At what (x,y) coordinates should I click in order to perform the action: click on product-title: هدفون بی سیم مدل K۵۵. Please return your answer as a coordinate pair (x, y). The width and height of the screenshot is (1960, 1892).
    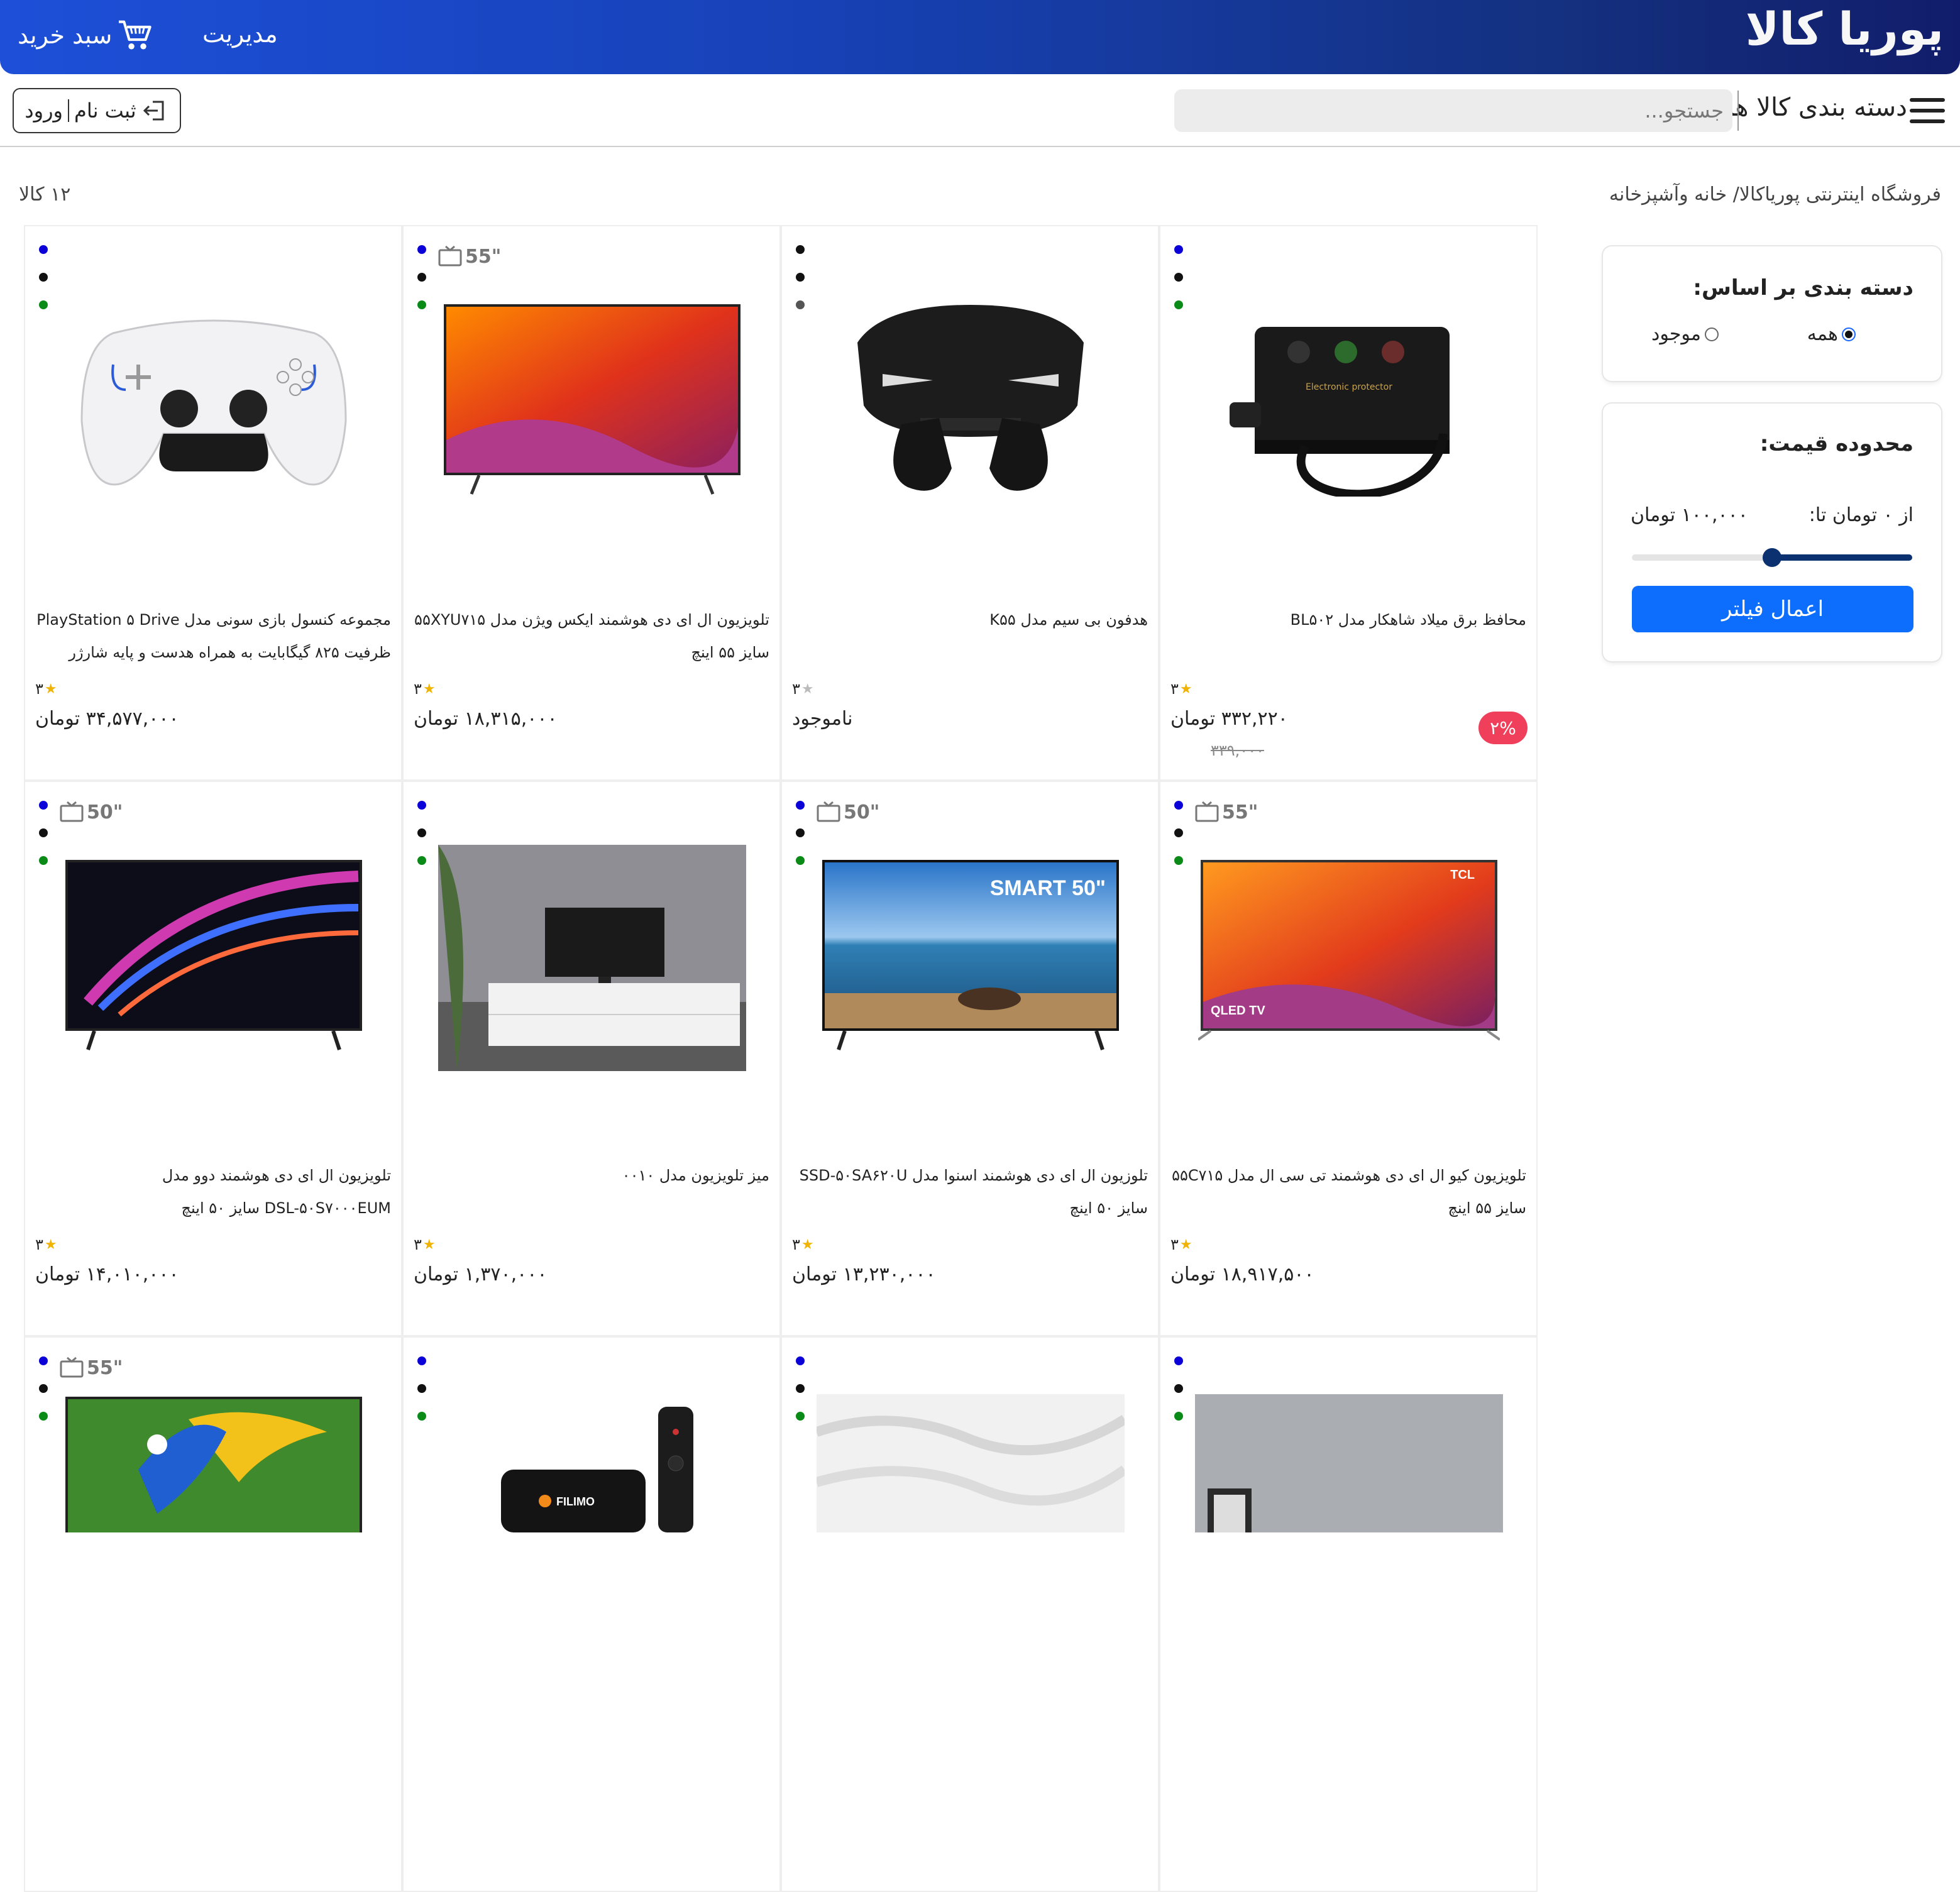
    Looking at the image, I should click on (970, 619).